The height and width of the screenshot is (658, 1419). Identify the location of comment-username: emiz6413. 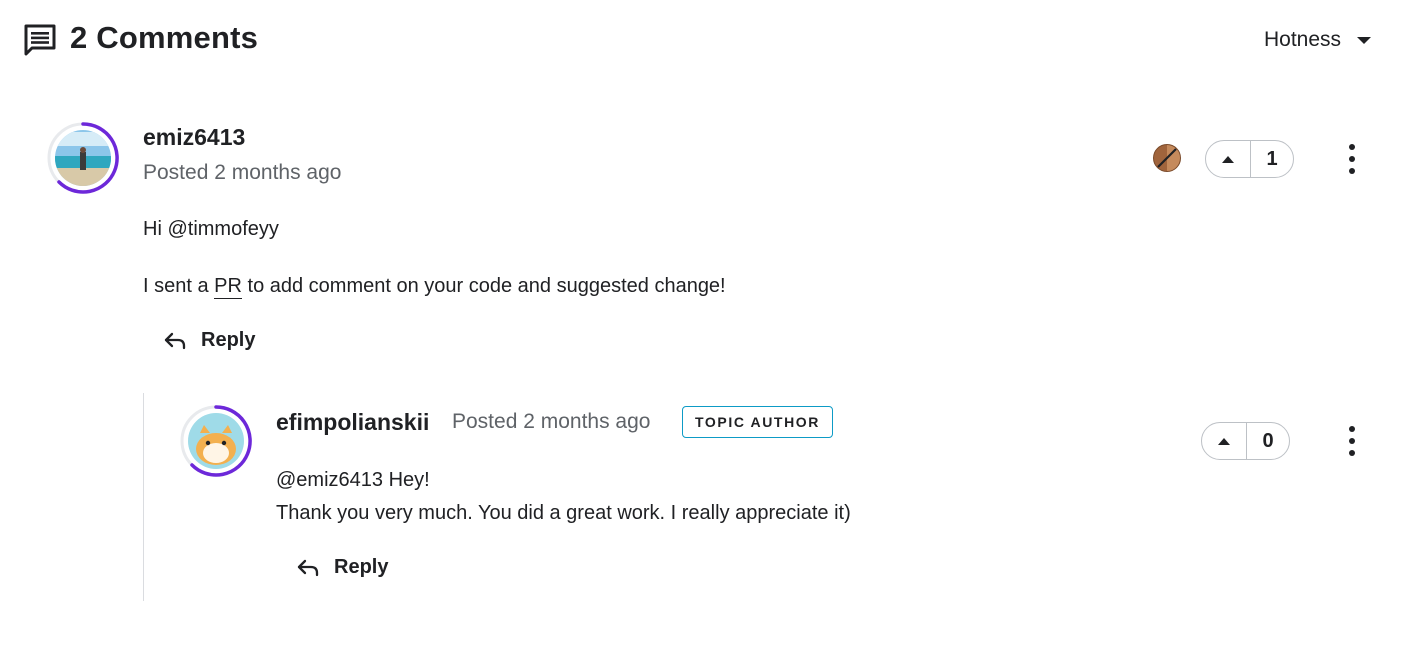
(194, 137).